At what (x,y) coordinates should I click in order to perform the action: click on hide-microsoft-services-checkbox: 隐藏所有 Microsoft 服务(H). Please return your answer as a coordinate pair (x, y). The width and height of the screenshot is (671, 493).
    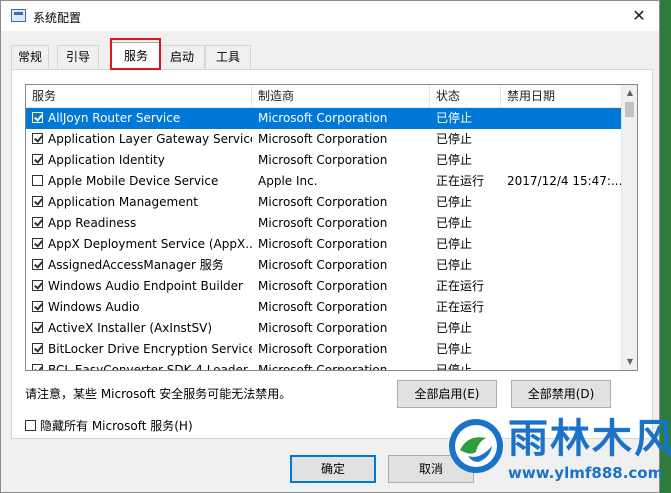
    Looking at the image, I should click on (109, 426).